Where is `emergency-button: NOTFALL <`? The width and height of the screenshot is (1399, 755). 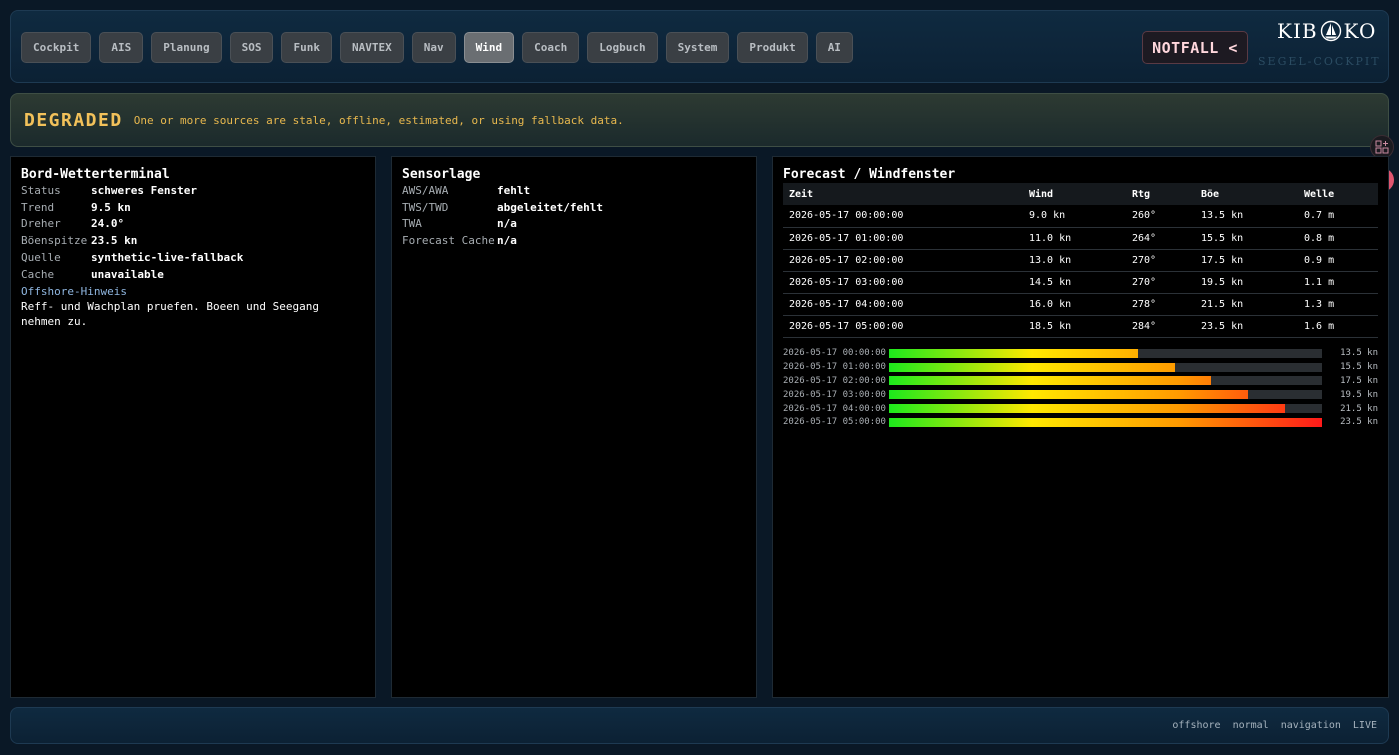
emergency-button: NOTFALL < is located at coordinates (1195, 47).